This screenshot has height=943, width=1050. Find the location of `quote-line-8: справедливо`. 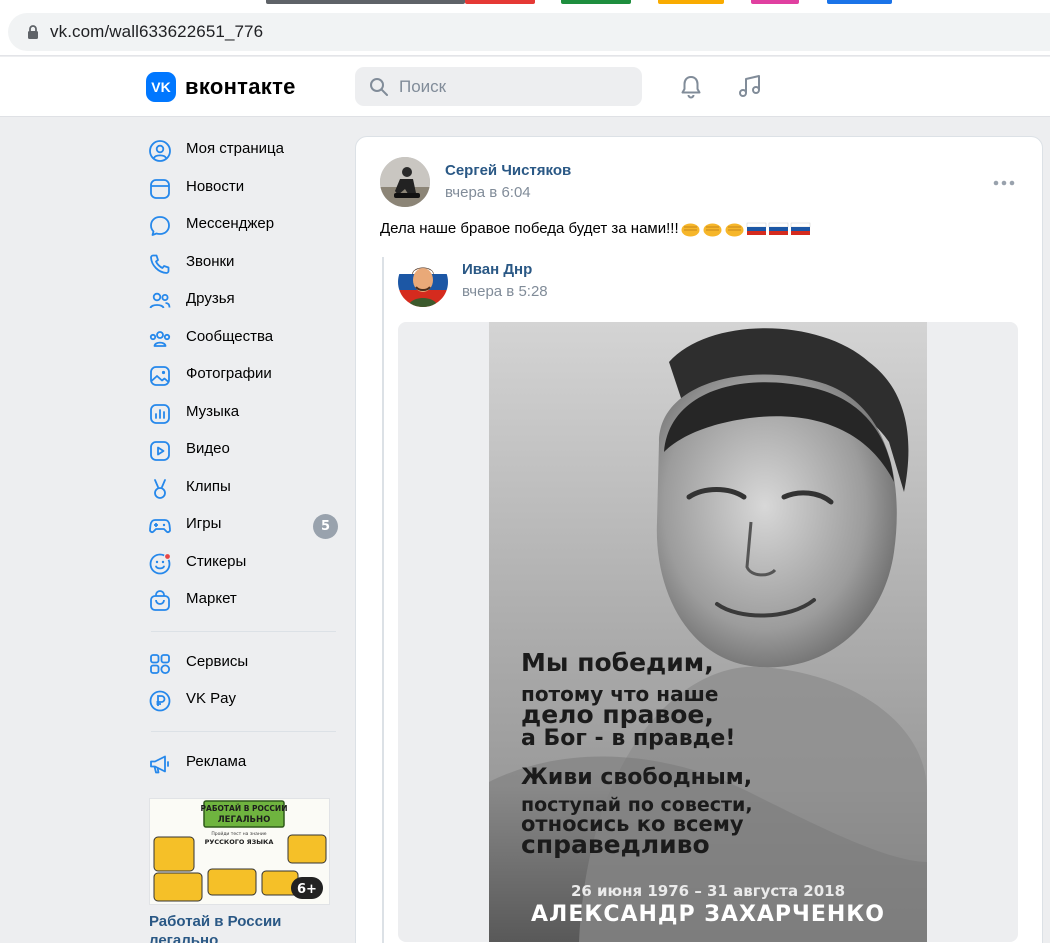

quote-line-8: справедливо is located at coordinates (615, 844).